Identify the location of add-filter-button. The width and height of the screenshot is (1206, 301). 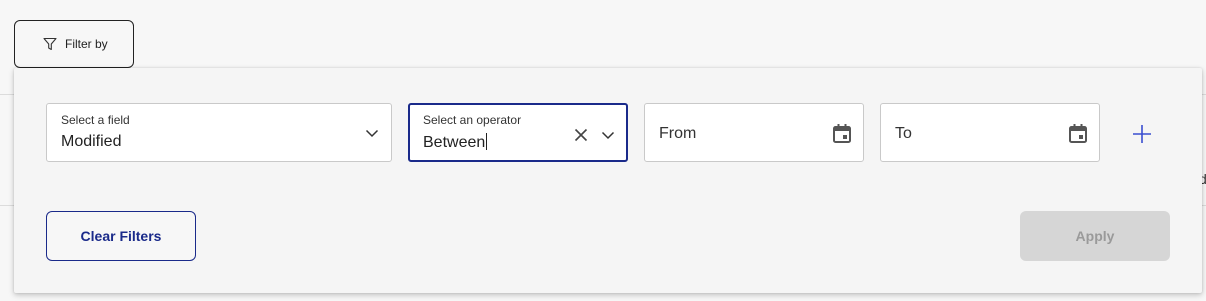
(1142, 134).